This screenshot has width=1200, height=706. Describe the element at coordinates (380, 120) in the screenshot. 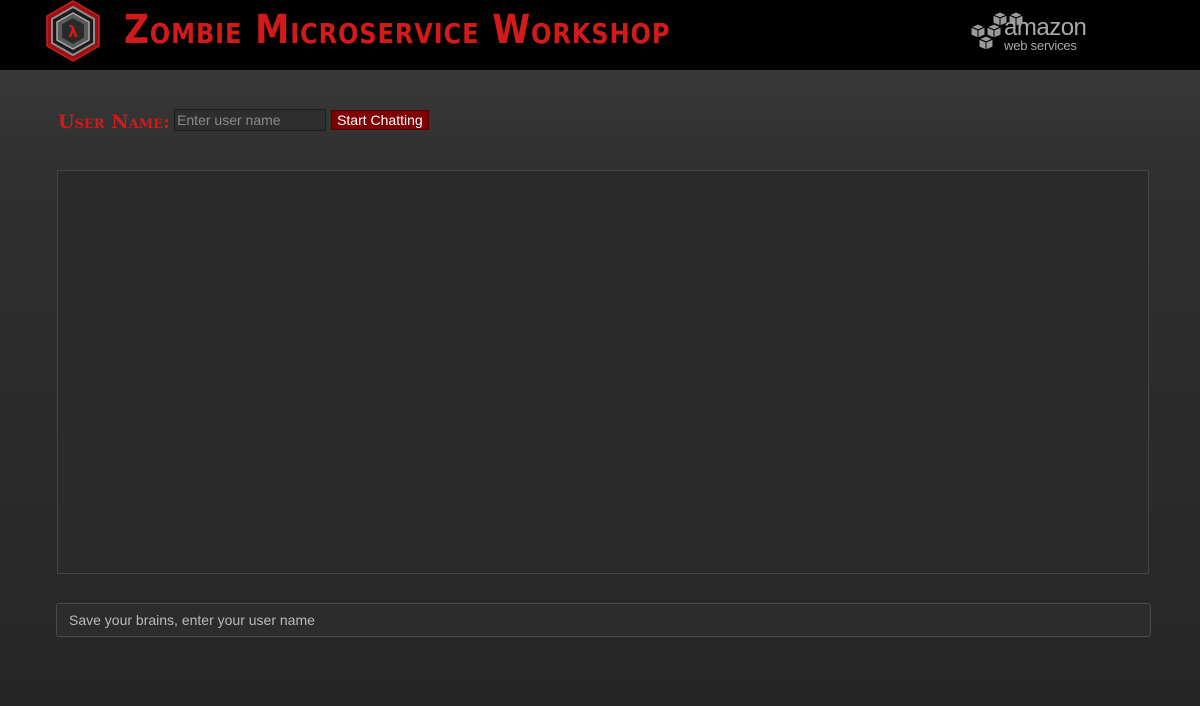

I see `start-chatting-button: Start Chatting` at that location.